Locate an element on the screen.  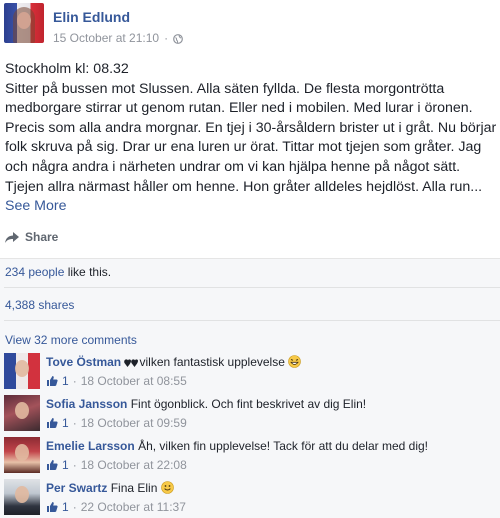
comment-timestamp: 18 October at 08:55 is located at coordinates (134, 381).